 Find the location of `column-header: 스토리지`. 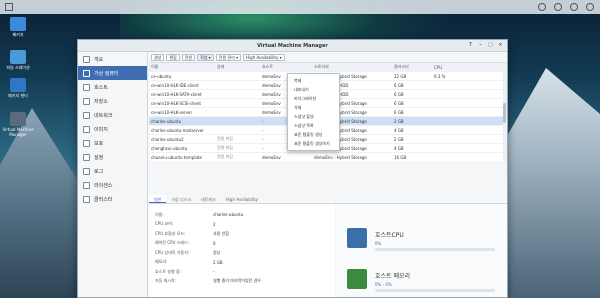

column-header: 스토리지 is located at coordinates (352, 67).